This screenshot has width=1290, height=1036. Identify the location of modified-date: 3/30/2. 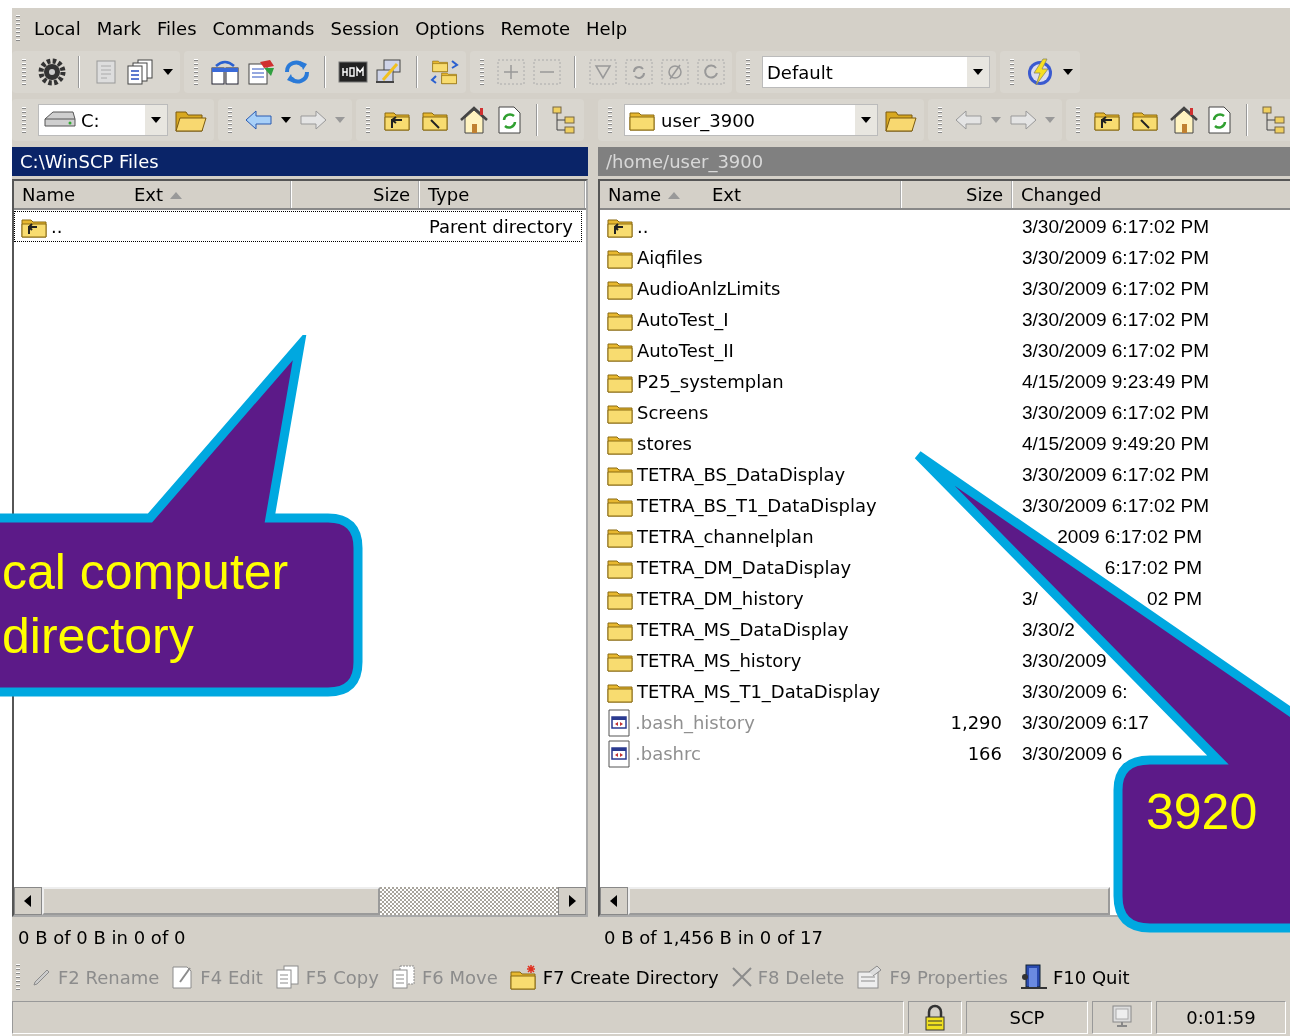
(1048, 629).